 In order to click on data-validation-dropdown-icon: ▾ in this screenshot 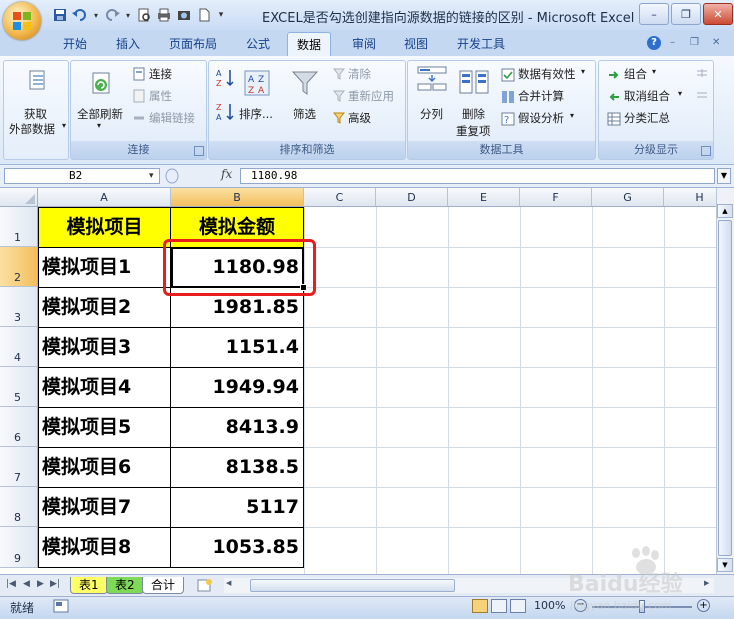, I will do `click(583, 71)`.